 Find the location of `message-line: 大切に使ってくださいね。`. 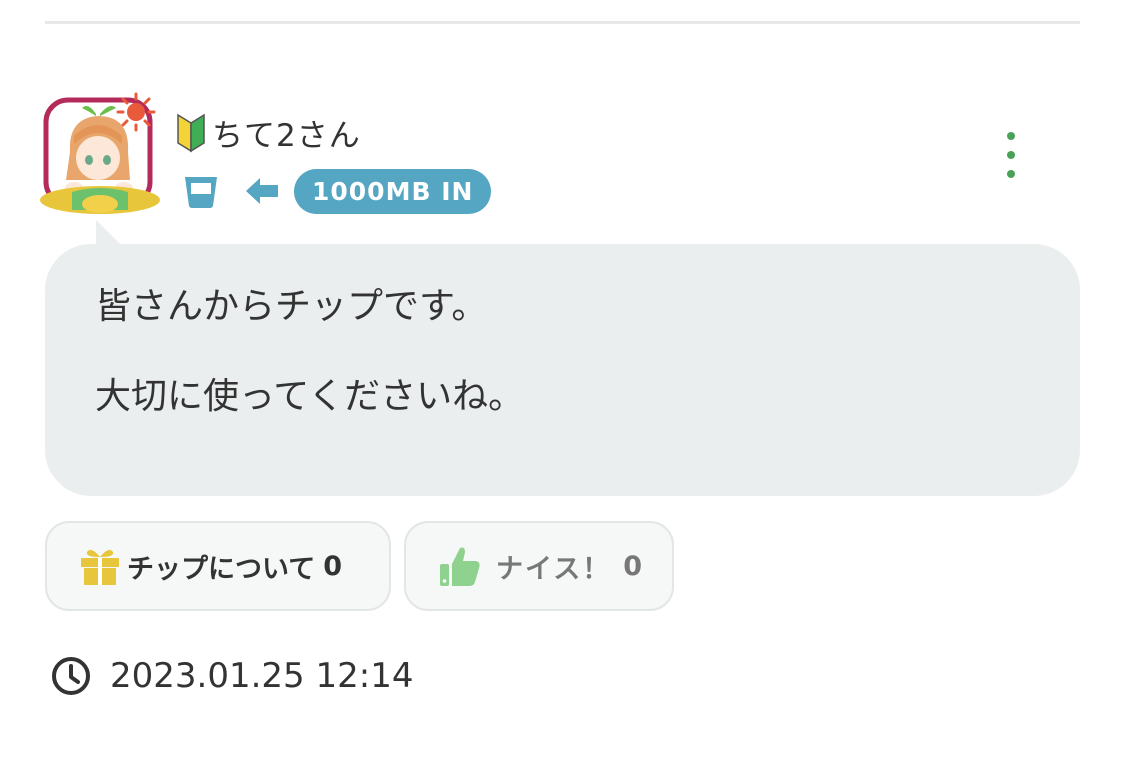

message-line: 大切に使ってくださいね。 is located at coordinates (310, 396).